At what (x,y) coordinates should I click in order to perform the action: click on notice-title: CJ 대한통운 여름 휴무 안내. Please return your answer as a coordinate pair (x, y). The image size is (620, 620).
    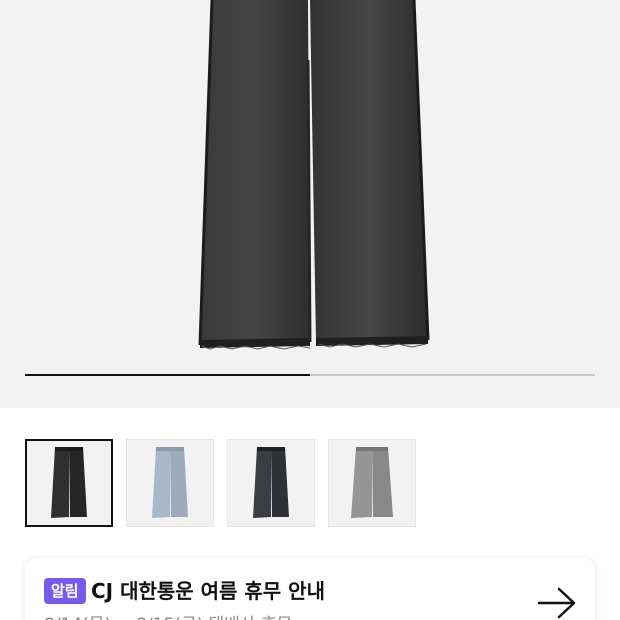
    Looking at the image, I should click on (208, 591).